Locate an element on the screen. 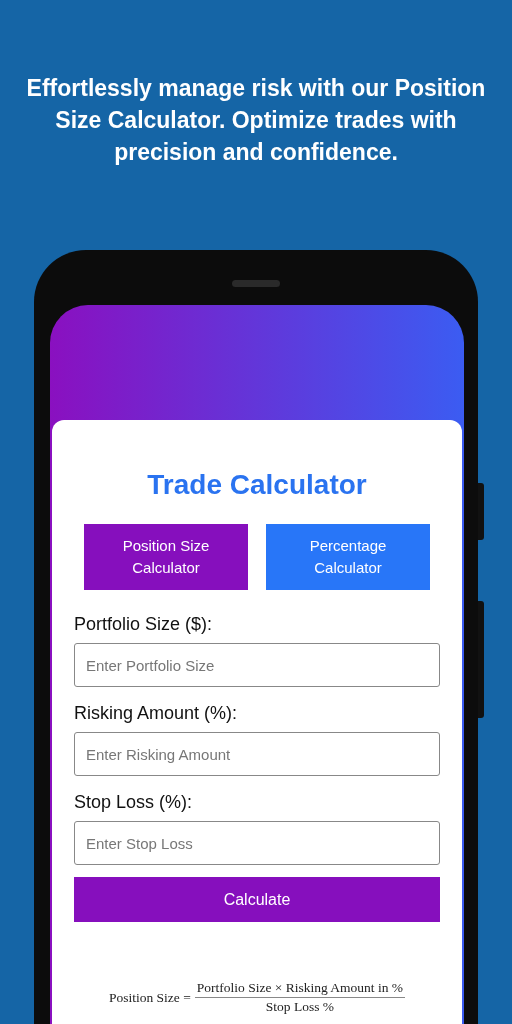  field-label: Portfolio Size ($): is located at coordinates (144, 624).